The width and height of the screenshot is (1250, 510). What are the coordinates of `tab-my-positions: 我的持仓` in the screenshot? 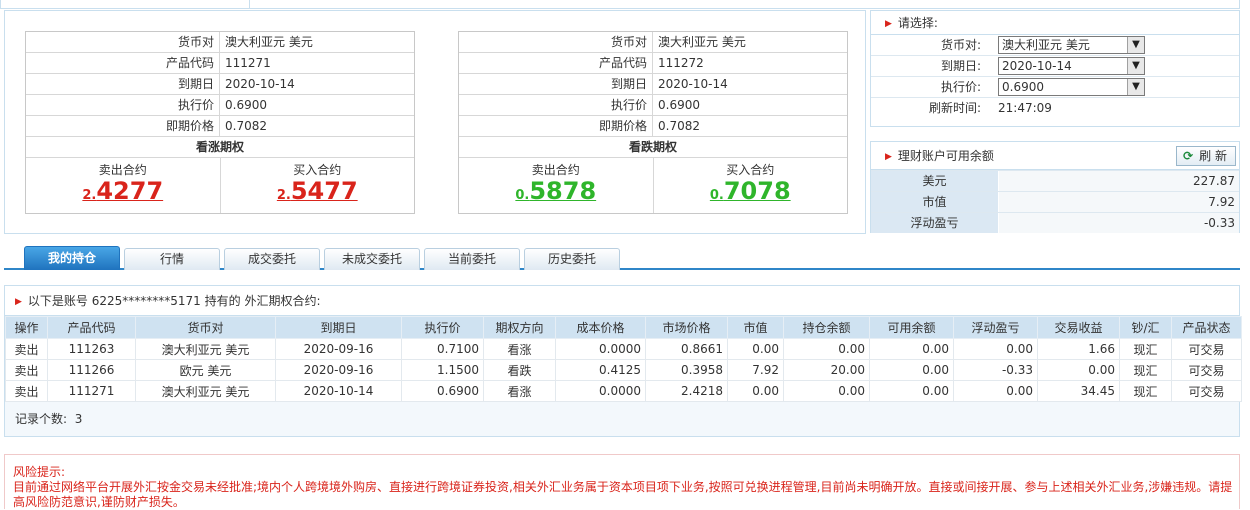 It's located at (72, 258).